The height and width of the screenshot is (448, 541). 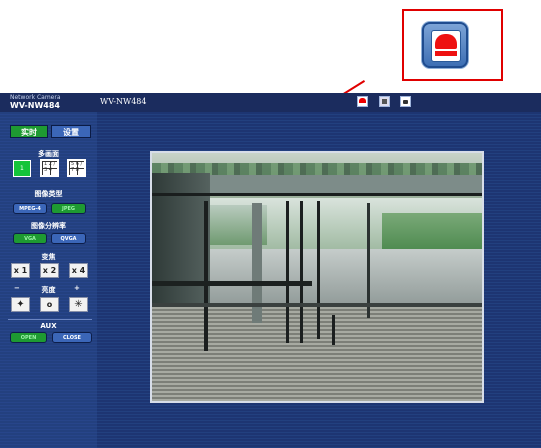 I want to click on door-track, so click(x=317, y=305).